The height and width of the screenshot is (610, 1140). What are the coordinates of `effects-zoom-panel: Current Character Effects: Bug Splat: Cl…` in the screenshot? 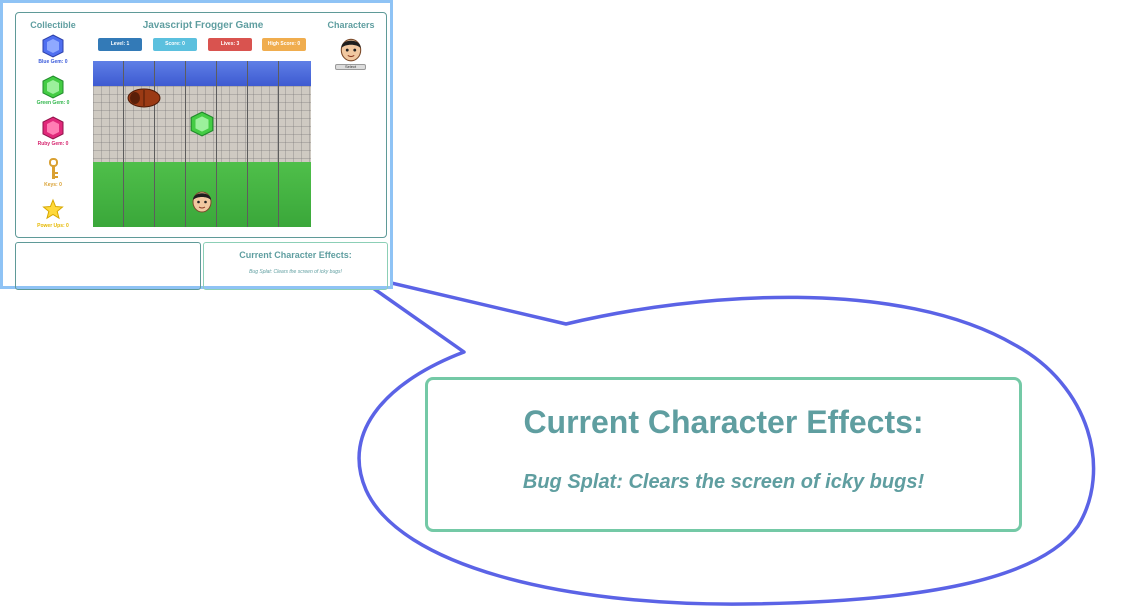 It's located at (723, 454).